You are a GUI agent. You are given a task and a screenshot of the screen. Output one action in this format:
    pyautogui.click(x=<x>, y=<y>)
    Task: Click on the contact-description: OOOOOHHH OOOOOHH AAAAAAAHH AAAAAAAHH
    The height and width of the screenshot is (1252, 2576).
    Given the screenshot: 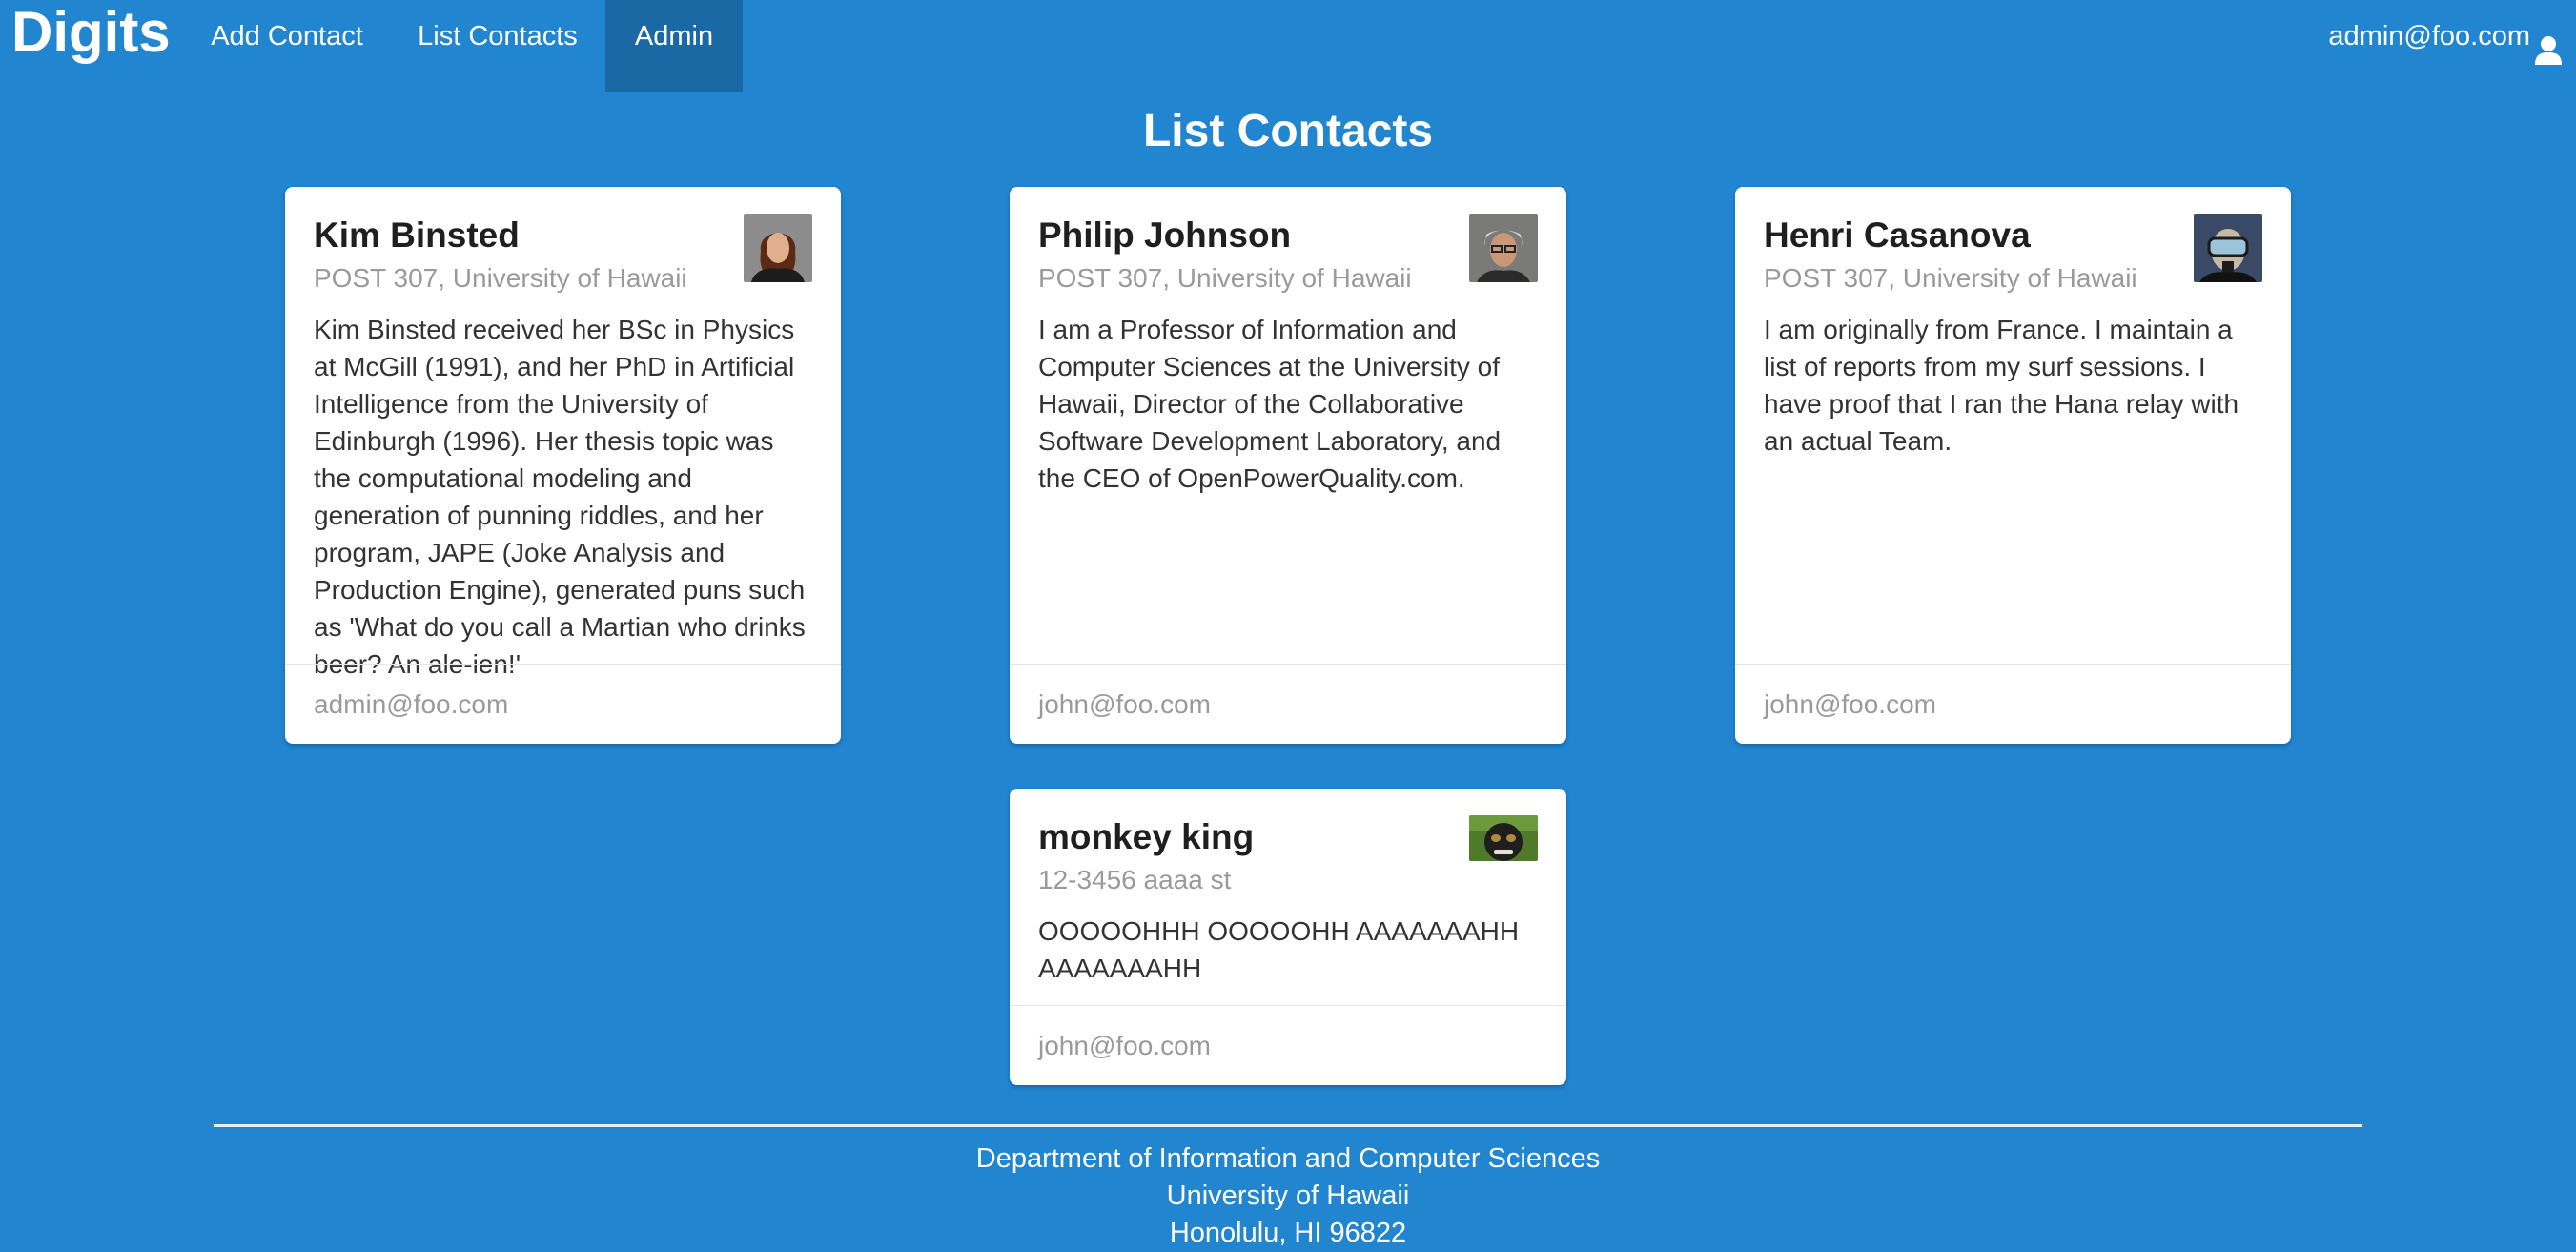 What is the action you would take?
    pyautogui.click(x=1279, y=949)
    